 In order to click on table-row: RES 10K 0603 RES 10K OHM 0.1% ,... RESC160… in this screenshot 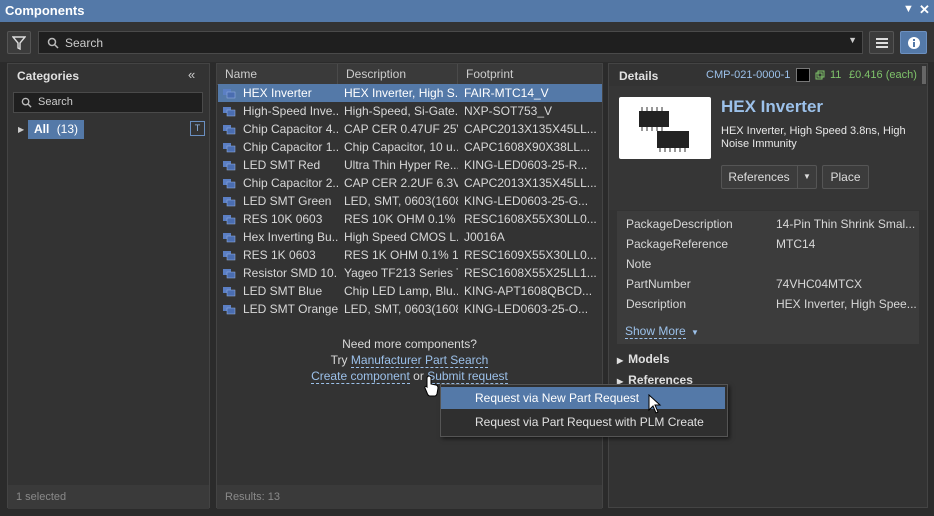, I will do `click(410, 219)`.